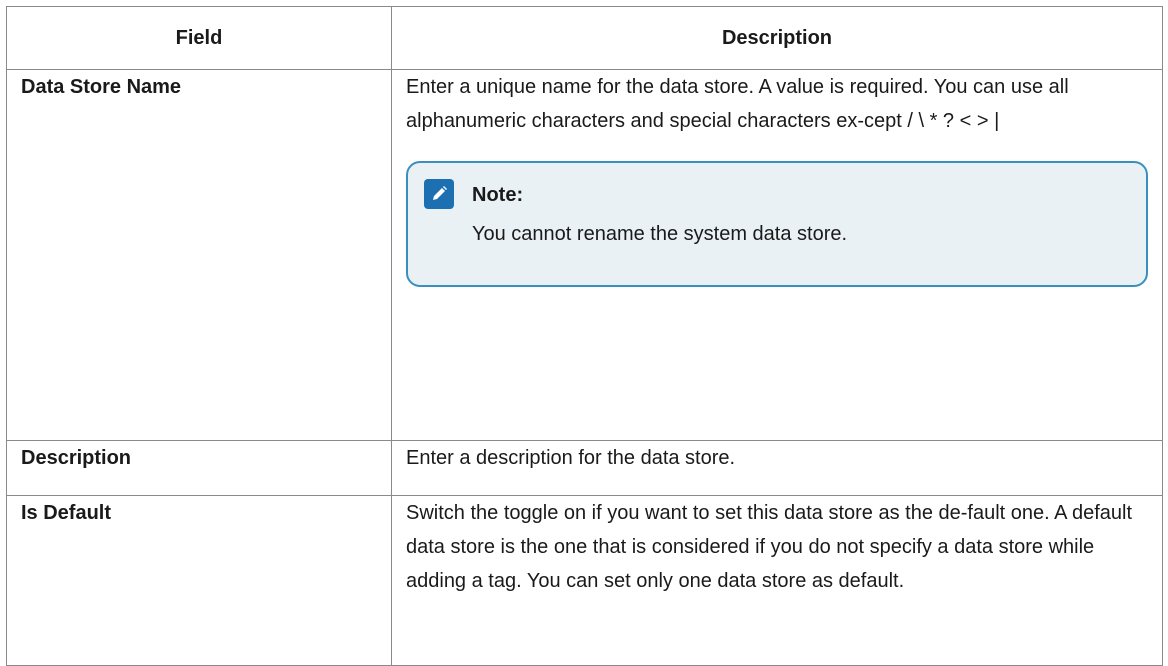 This screenshot has width=1168, height=666. I want to click on note-label: Note:, so click(498, 195).